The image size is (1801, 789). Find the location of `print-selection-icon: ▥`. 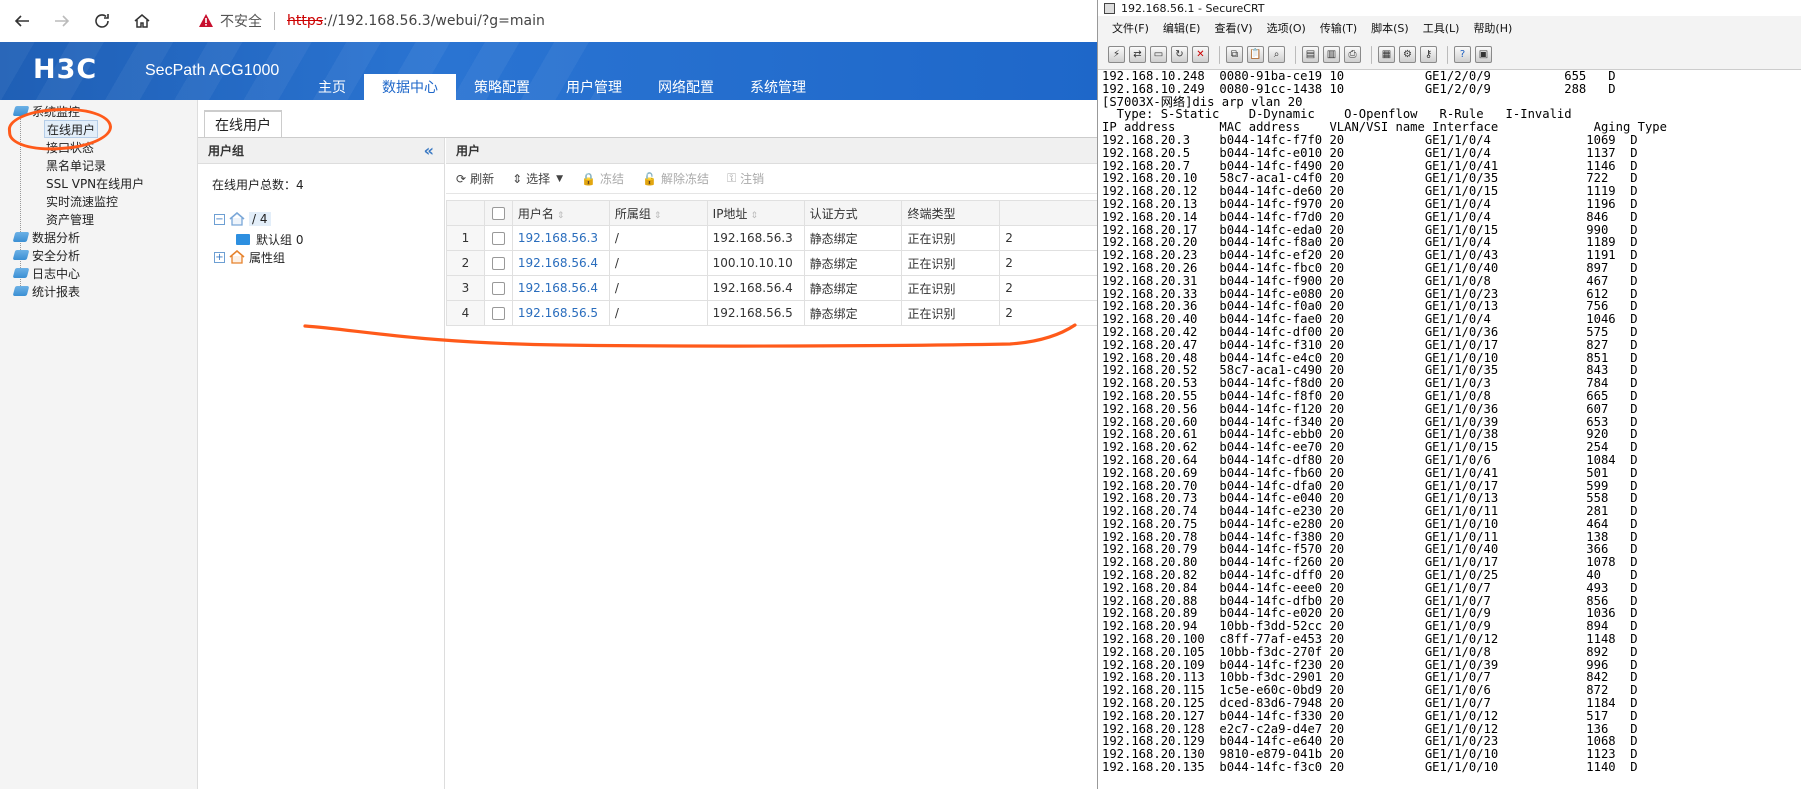

print-selection-icon: ▥ is located at coordinates (1331, 54).